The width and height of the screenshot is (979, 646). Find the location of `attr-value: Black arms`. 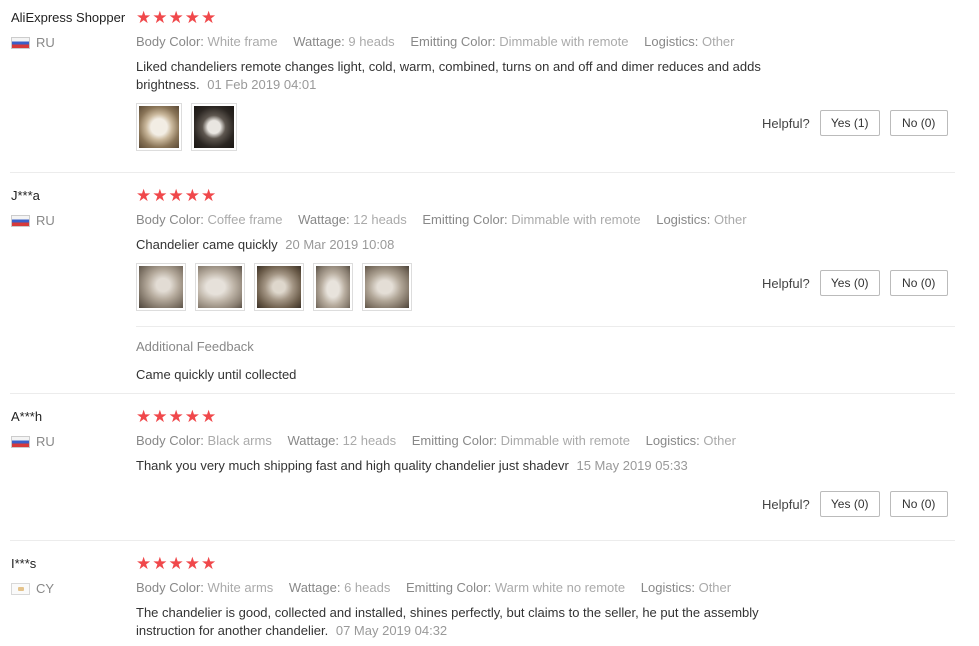

attr-value: Black arms is located at coordinates (239, 440).